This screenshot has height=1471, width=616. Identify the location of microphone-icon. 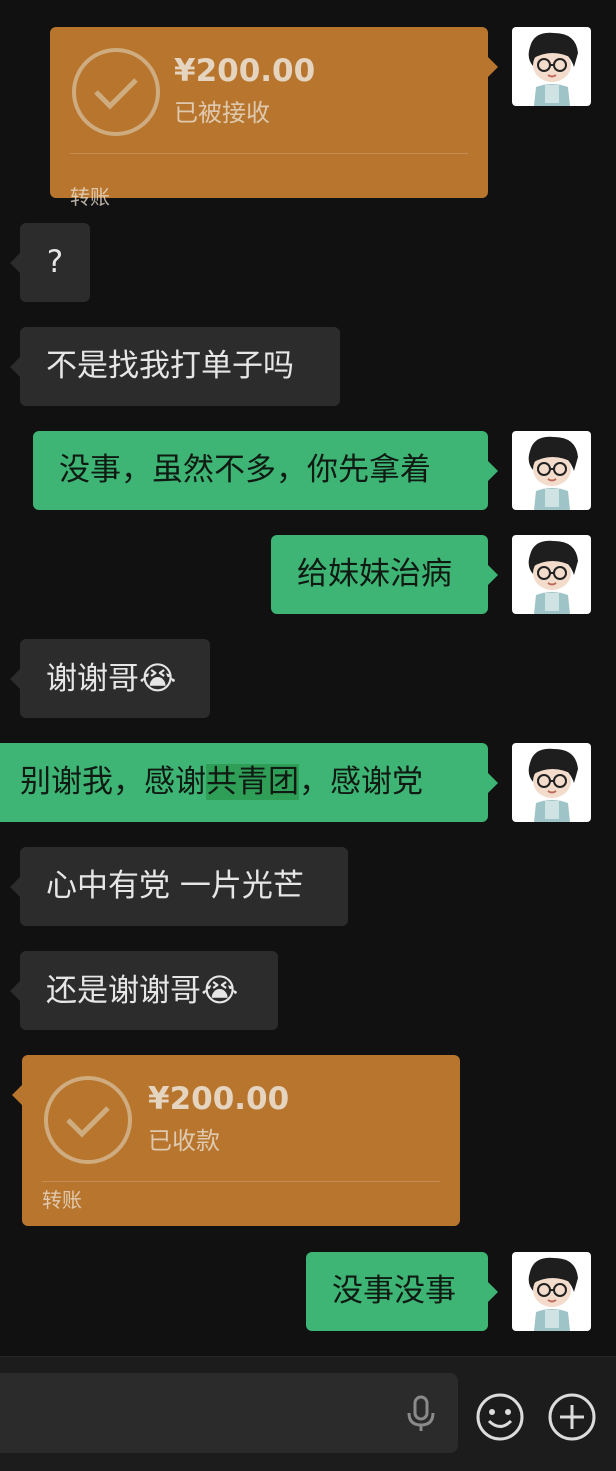
(421, 1414).